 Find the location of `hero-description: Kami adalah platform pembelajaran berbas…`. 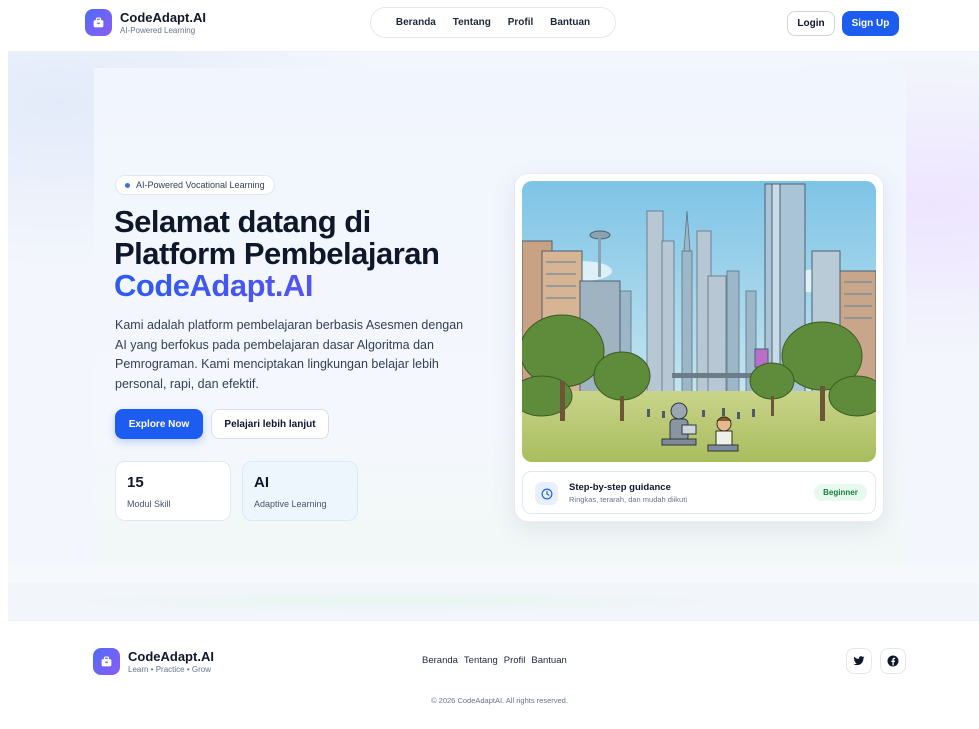

hero-description: Kami adalah platform pembelajaran berbas… is located at coordinates (289, 354).